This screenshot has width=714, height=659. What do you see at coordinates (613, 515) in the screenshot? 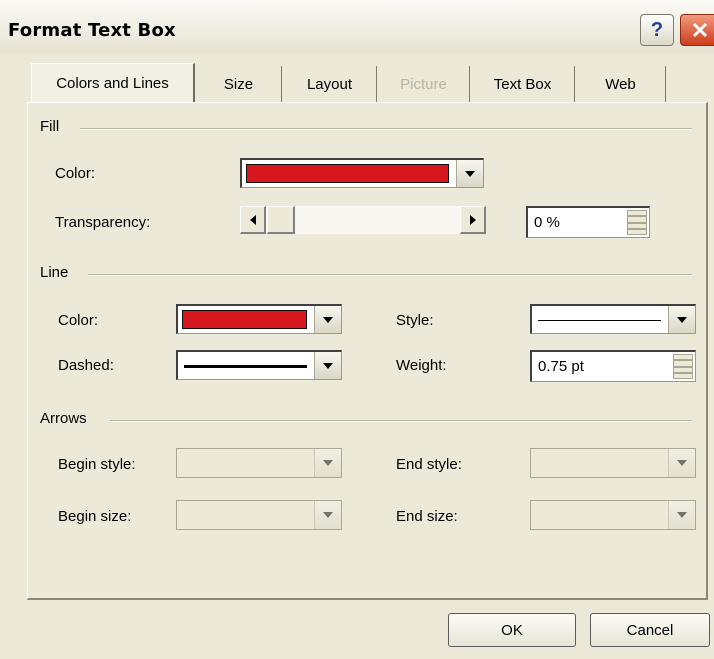
I see `end-size-dropdown` at bounding box center [613, 515].